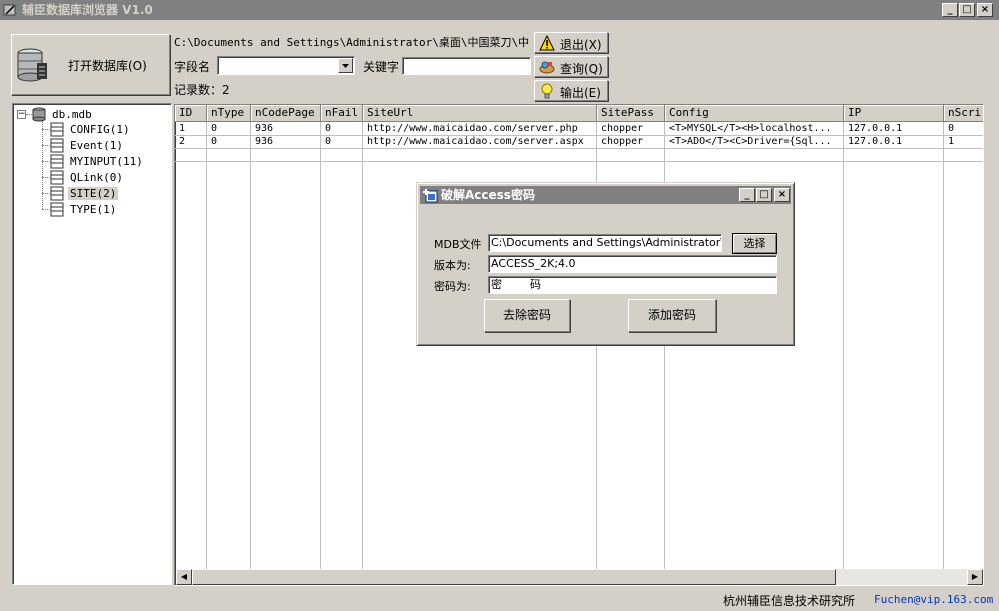 The width and height of the screenshot is (999, 611). Describe the element at coordinates (894, 113) in the screenshot. I see `column-header-ip: IP` at that location.